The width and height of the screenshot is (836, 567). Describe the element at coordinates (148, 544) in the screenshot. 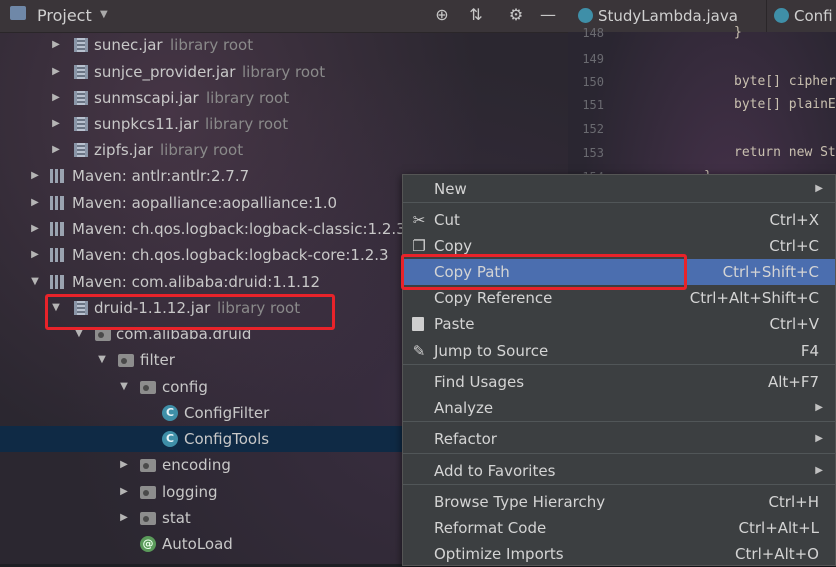

I see `annotation-icon: @` at that location.